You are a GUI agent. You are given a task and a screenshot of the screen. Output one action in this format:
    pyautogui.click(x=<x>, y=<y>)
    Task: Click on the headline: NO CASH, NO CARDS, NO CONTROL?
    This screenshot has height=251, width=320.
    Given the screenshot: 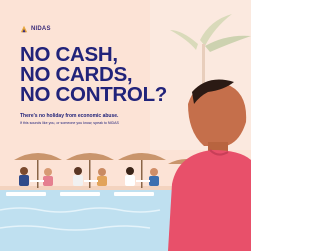 What is the action you would take?
    pyautogui.click(x=115, y=74)
    